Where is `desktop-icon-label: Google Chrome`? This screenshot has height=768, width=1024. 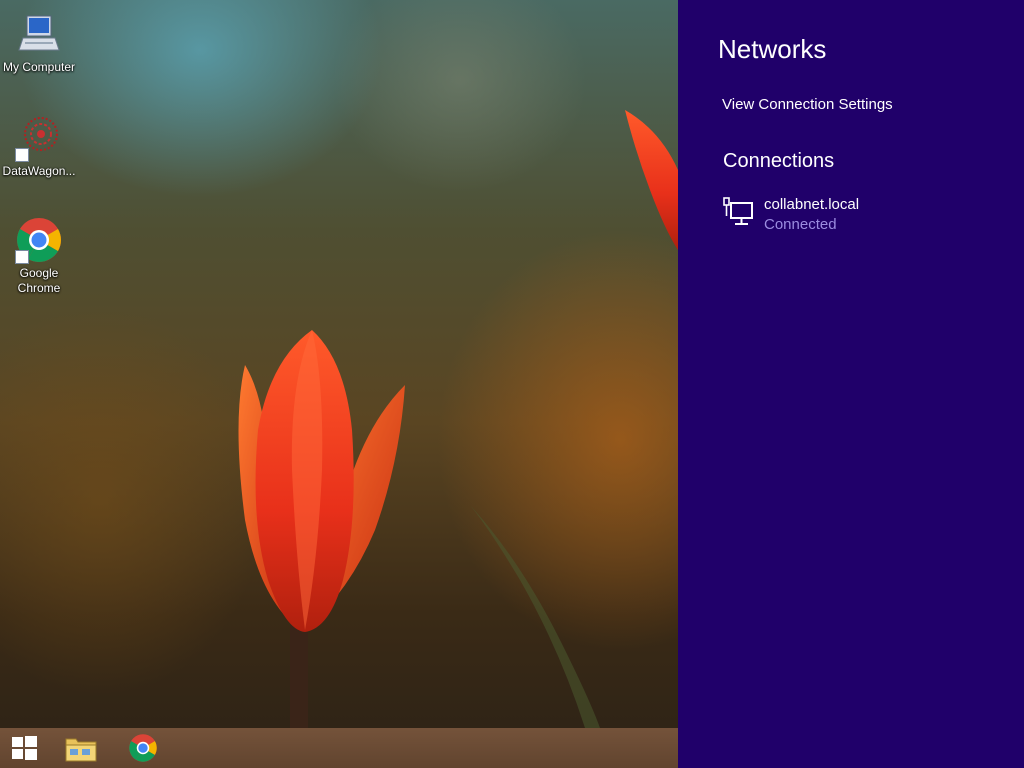
desktop-icon-label: Google Chrome is located at coordinates (39, 280).